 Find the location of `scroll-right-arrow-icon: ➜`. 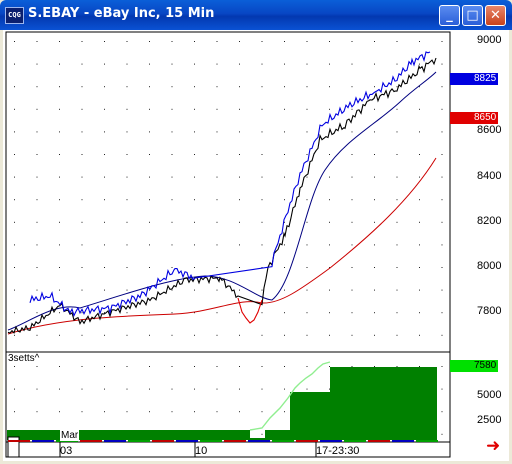

scroll-right-arrow-icon: ➜ is located at coordinates (493, 446).